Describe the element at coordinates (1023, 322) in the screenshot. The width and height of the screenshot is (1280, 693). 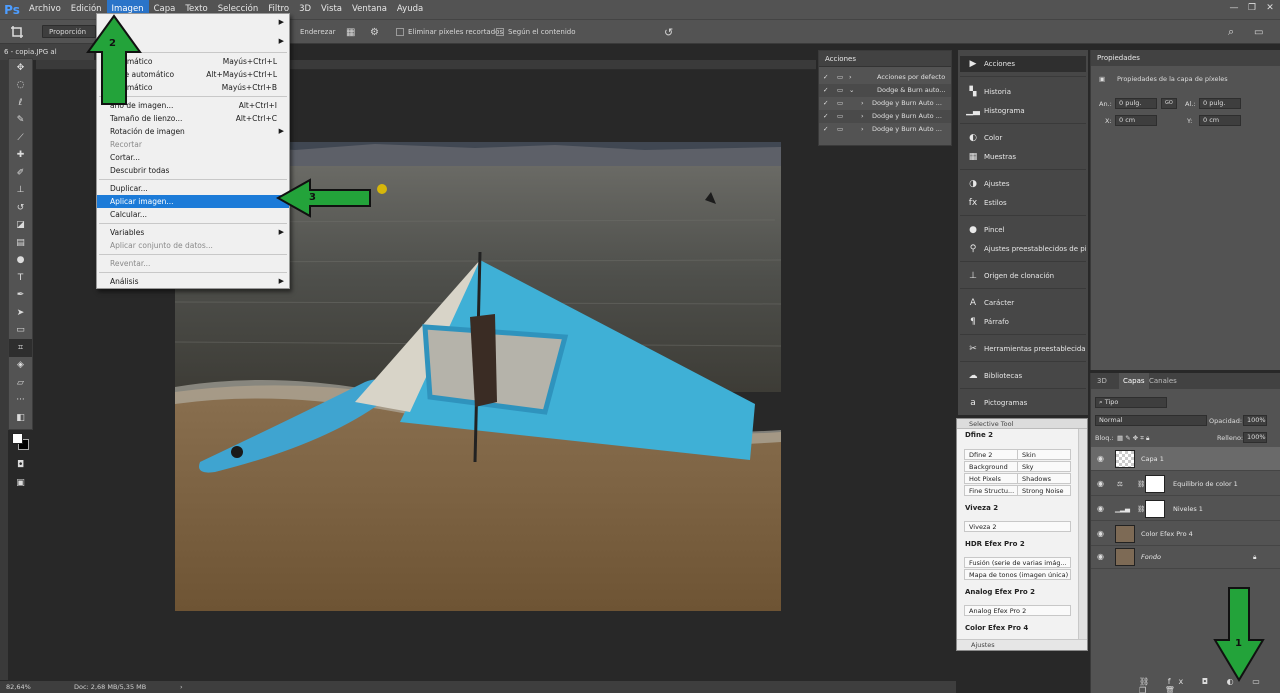
I see `dock-parrafo: ¶ Párrafo` at that location.